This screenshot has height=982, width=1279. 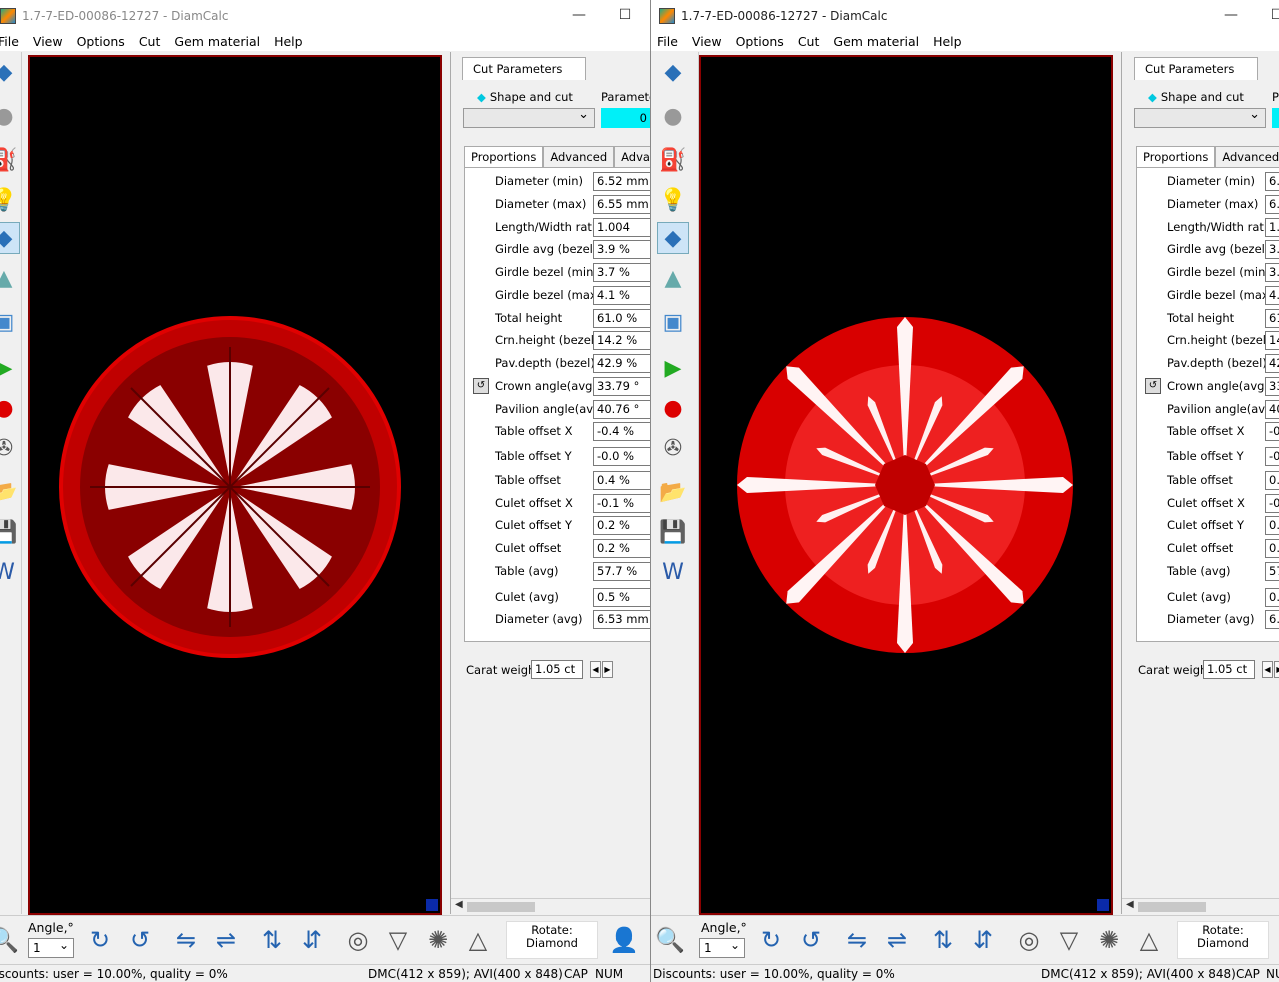 I want to click on param-value: 14.2 %, so click(x=621, y=340).